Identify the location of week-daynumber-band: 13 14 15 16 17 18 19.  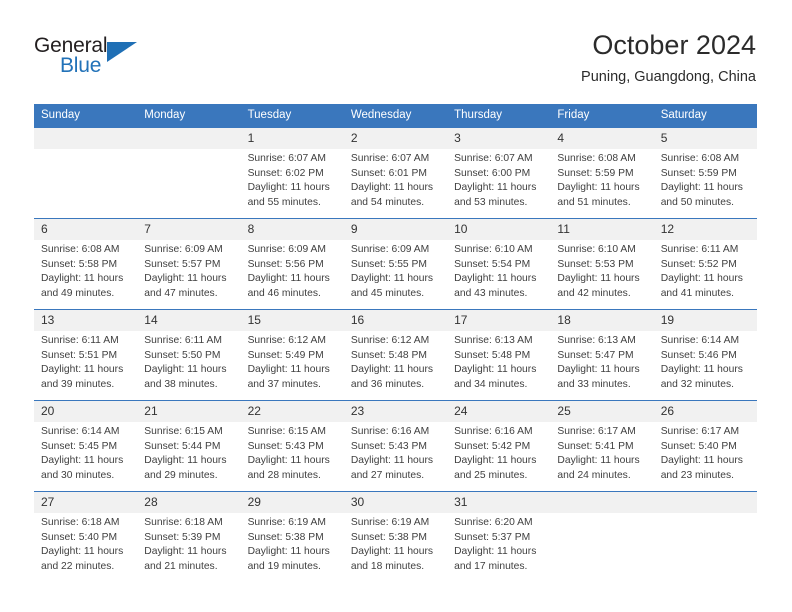
(395, 320).